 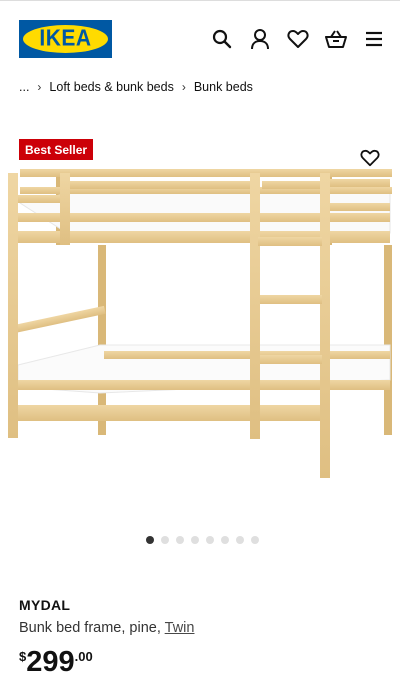 What do you see at coordinates (50, 662) in the screenshot?
I see `price-integer: 299` at bounding box center [50, 662].